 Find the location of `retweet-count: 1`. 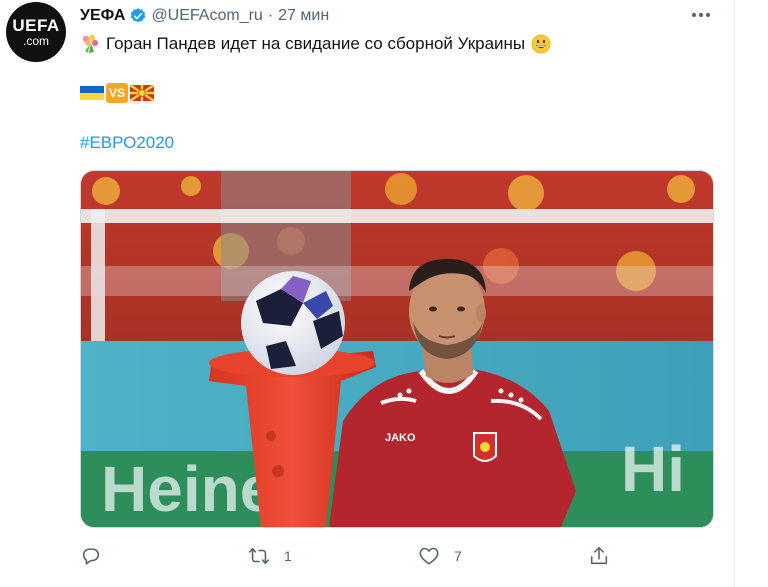

retweet-count: 1 is located at coordinates (288, 556).